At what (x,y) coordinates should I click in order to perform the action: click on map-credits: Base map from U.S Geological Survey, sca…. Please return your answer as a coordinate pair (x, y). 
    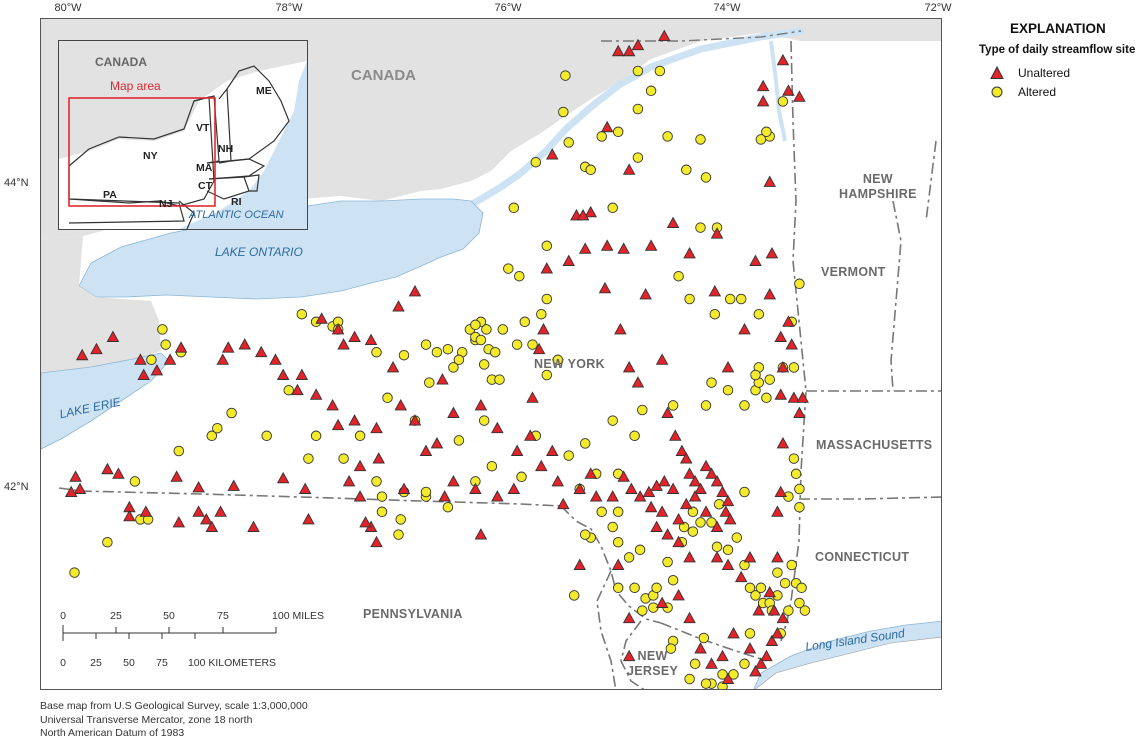
    Looking at the image, I should click on (174, 720).